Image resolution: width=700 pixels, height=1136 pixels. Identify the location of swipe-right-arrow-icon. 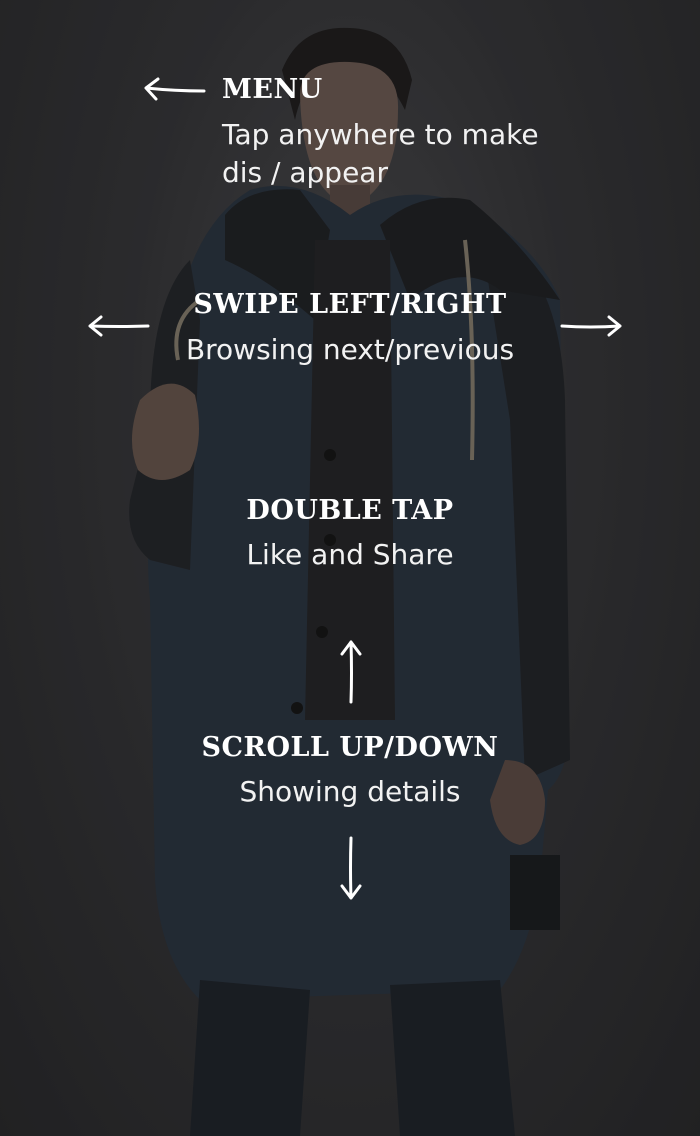
(591, 326).